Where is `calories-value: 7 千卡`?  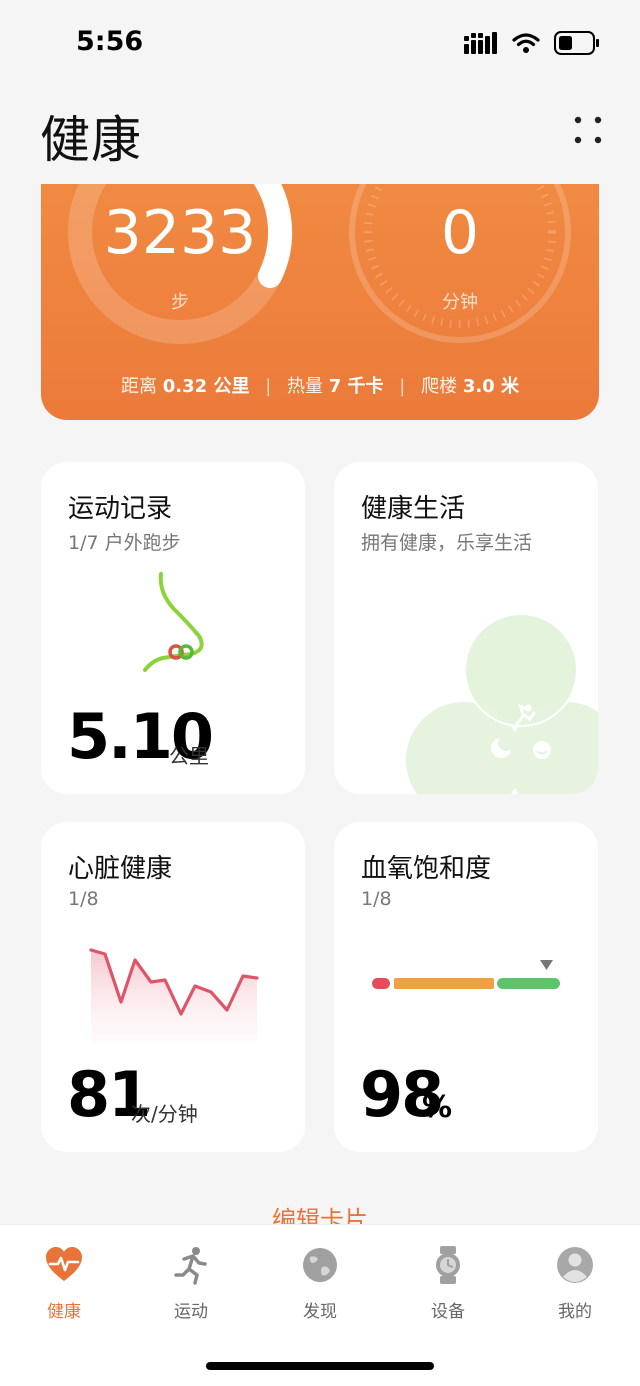
calories-value: 7 千卡 is located at coordinates (356, 386).